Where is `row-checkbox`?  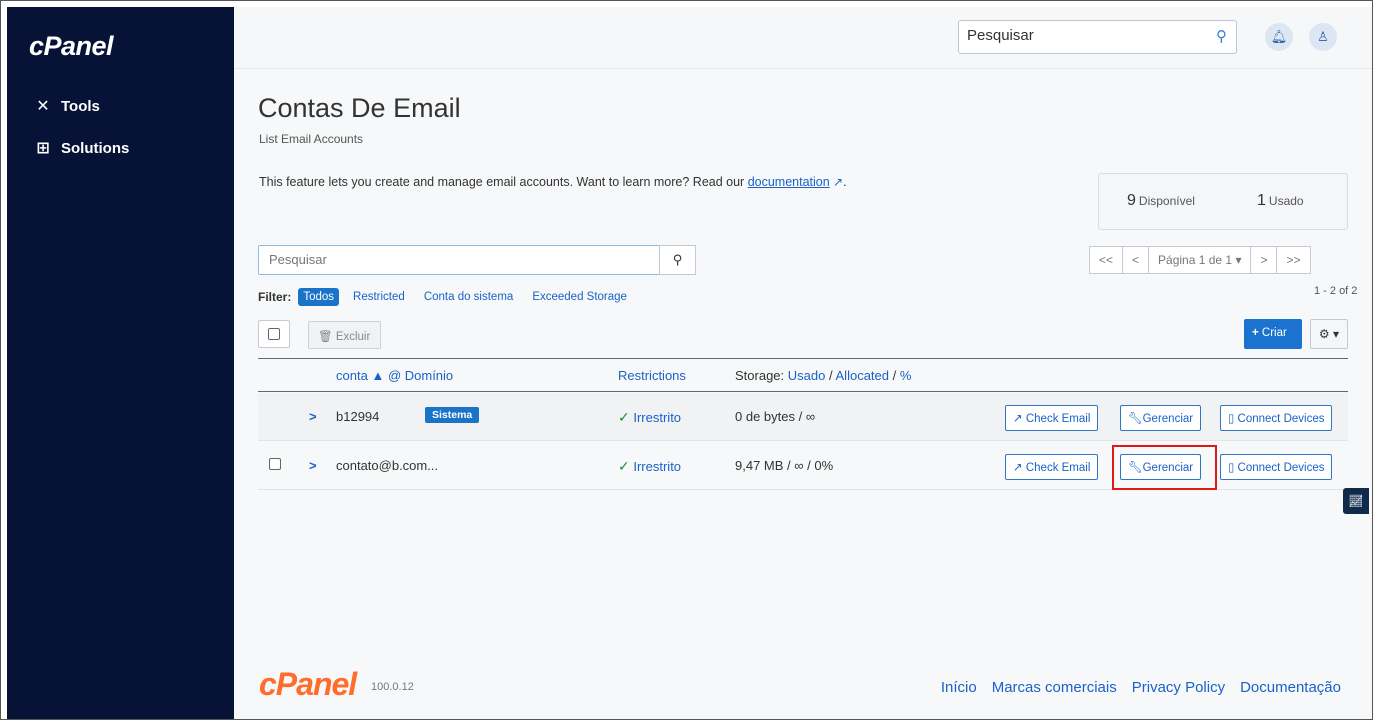
row-checkbox is located at coordinates (275, 465).